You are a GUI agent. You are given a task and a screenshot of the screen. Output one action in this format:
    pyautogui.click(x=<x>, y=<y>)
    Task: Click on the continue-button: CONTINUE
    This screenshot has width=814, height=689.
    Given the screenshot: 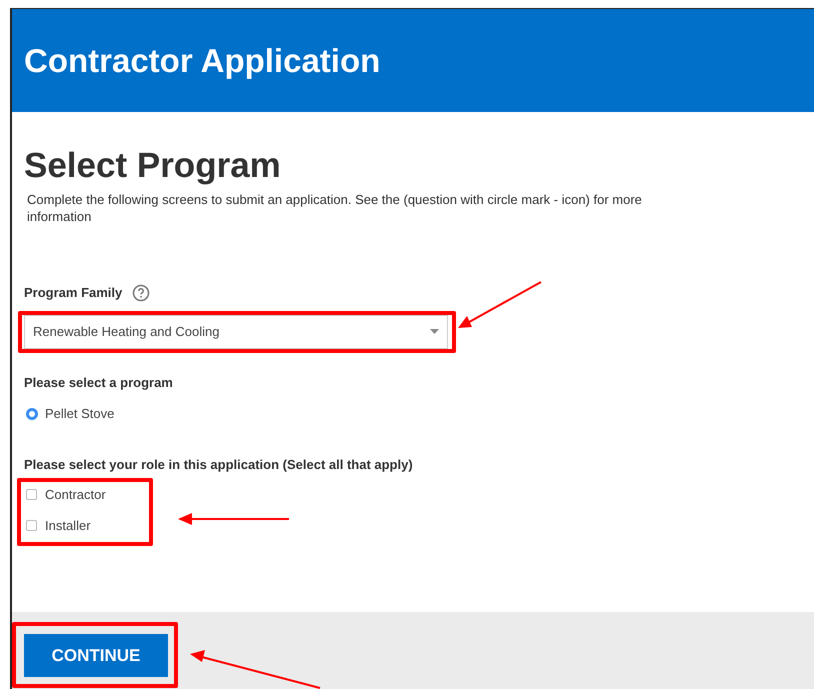 What is the action you would take?
    pyautogui.click(x=96, y=655)
    